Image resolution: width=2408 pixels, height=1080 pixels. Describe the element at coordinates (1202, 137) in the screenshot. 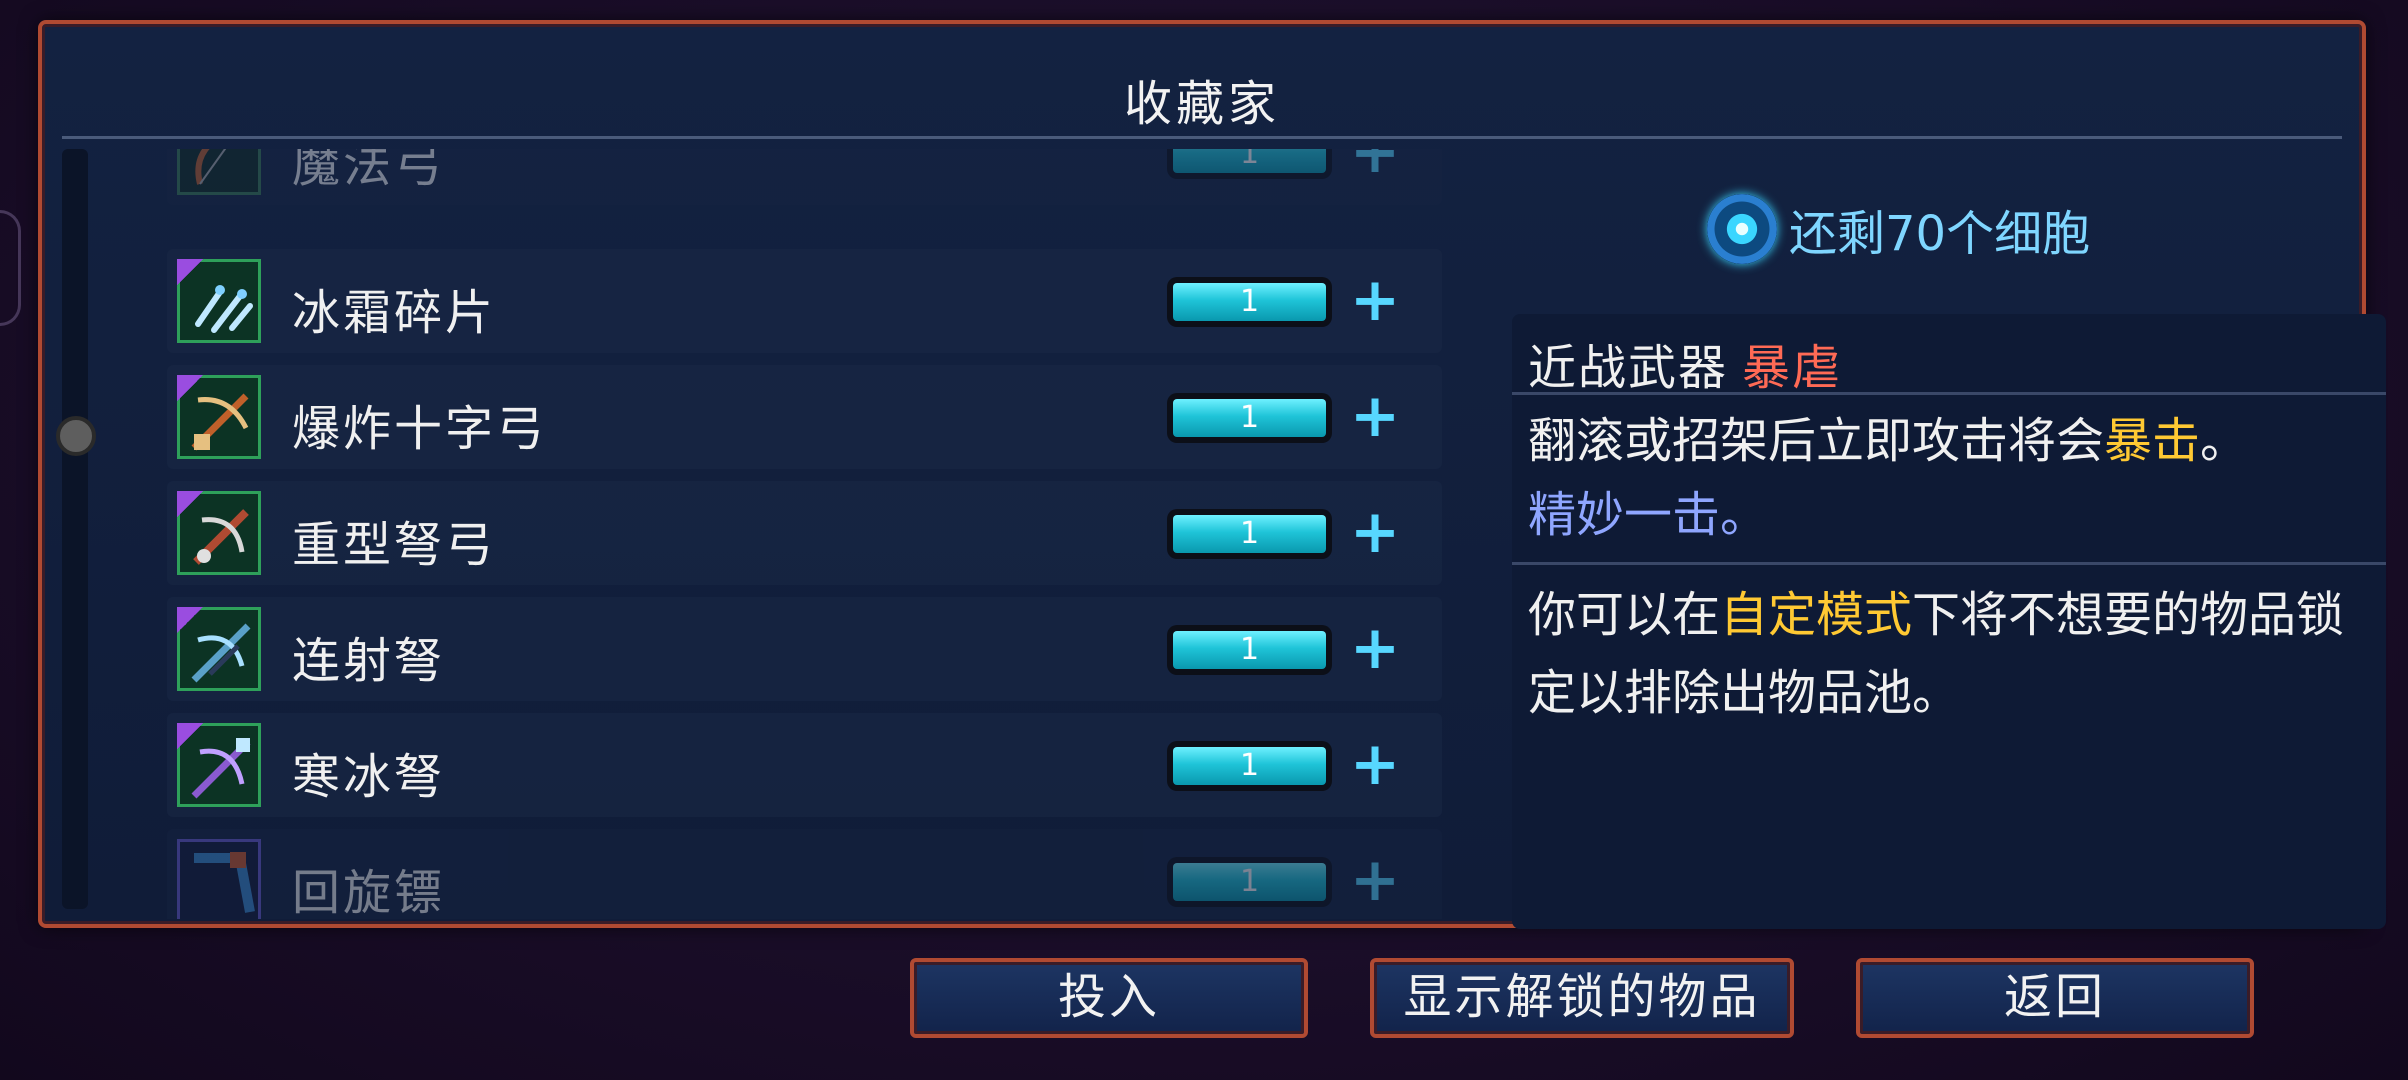

I see `title-divider` at that location.